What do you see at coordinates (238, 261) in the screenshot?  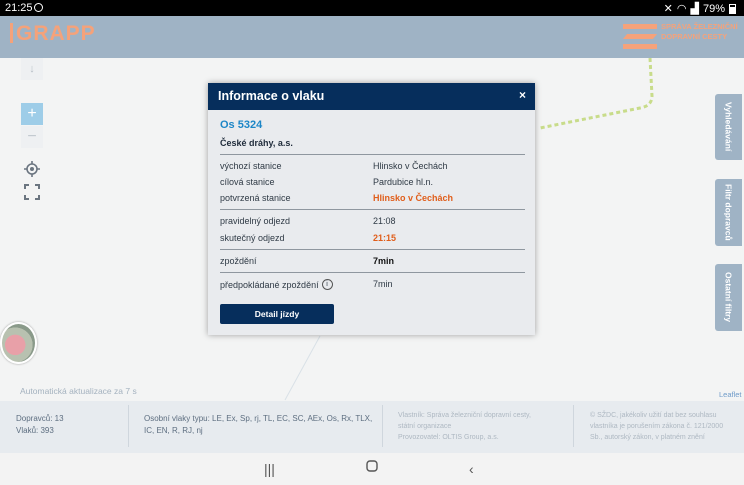 I see `row-label: zpoždění` at bounding box center [238, 261].